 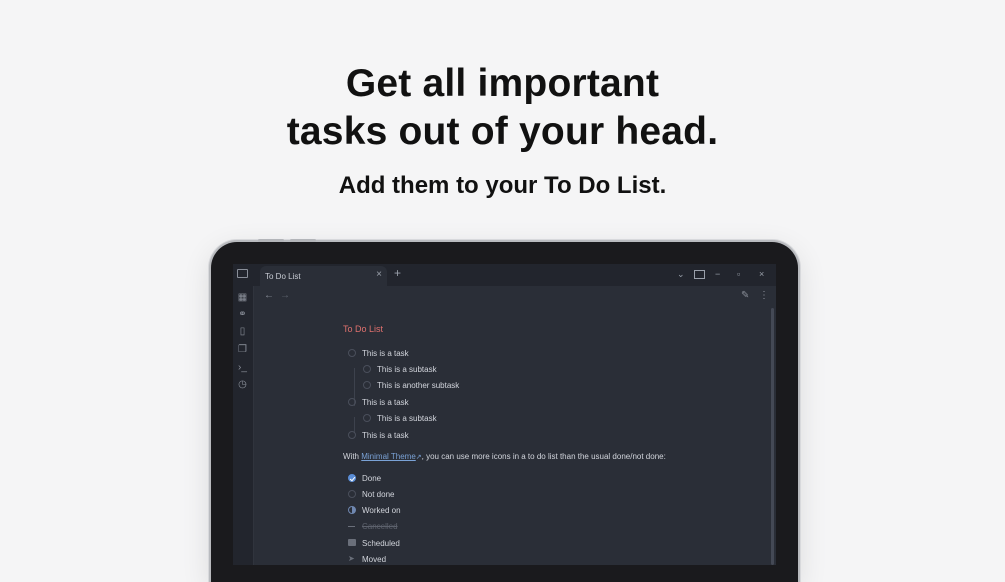 What do you see at coordinates (269, 296) in the screenshot?
I see `back-arrow-icon: ←` at bounding box center [269, 296].